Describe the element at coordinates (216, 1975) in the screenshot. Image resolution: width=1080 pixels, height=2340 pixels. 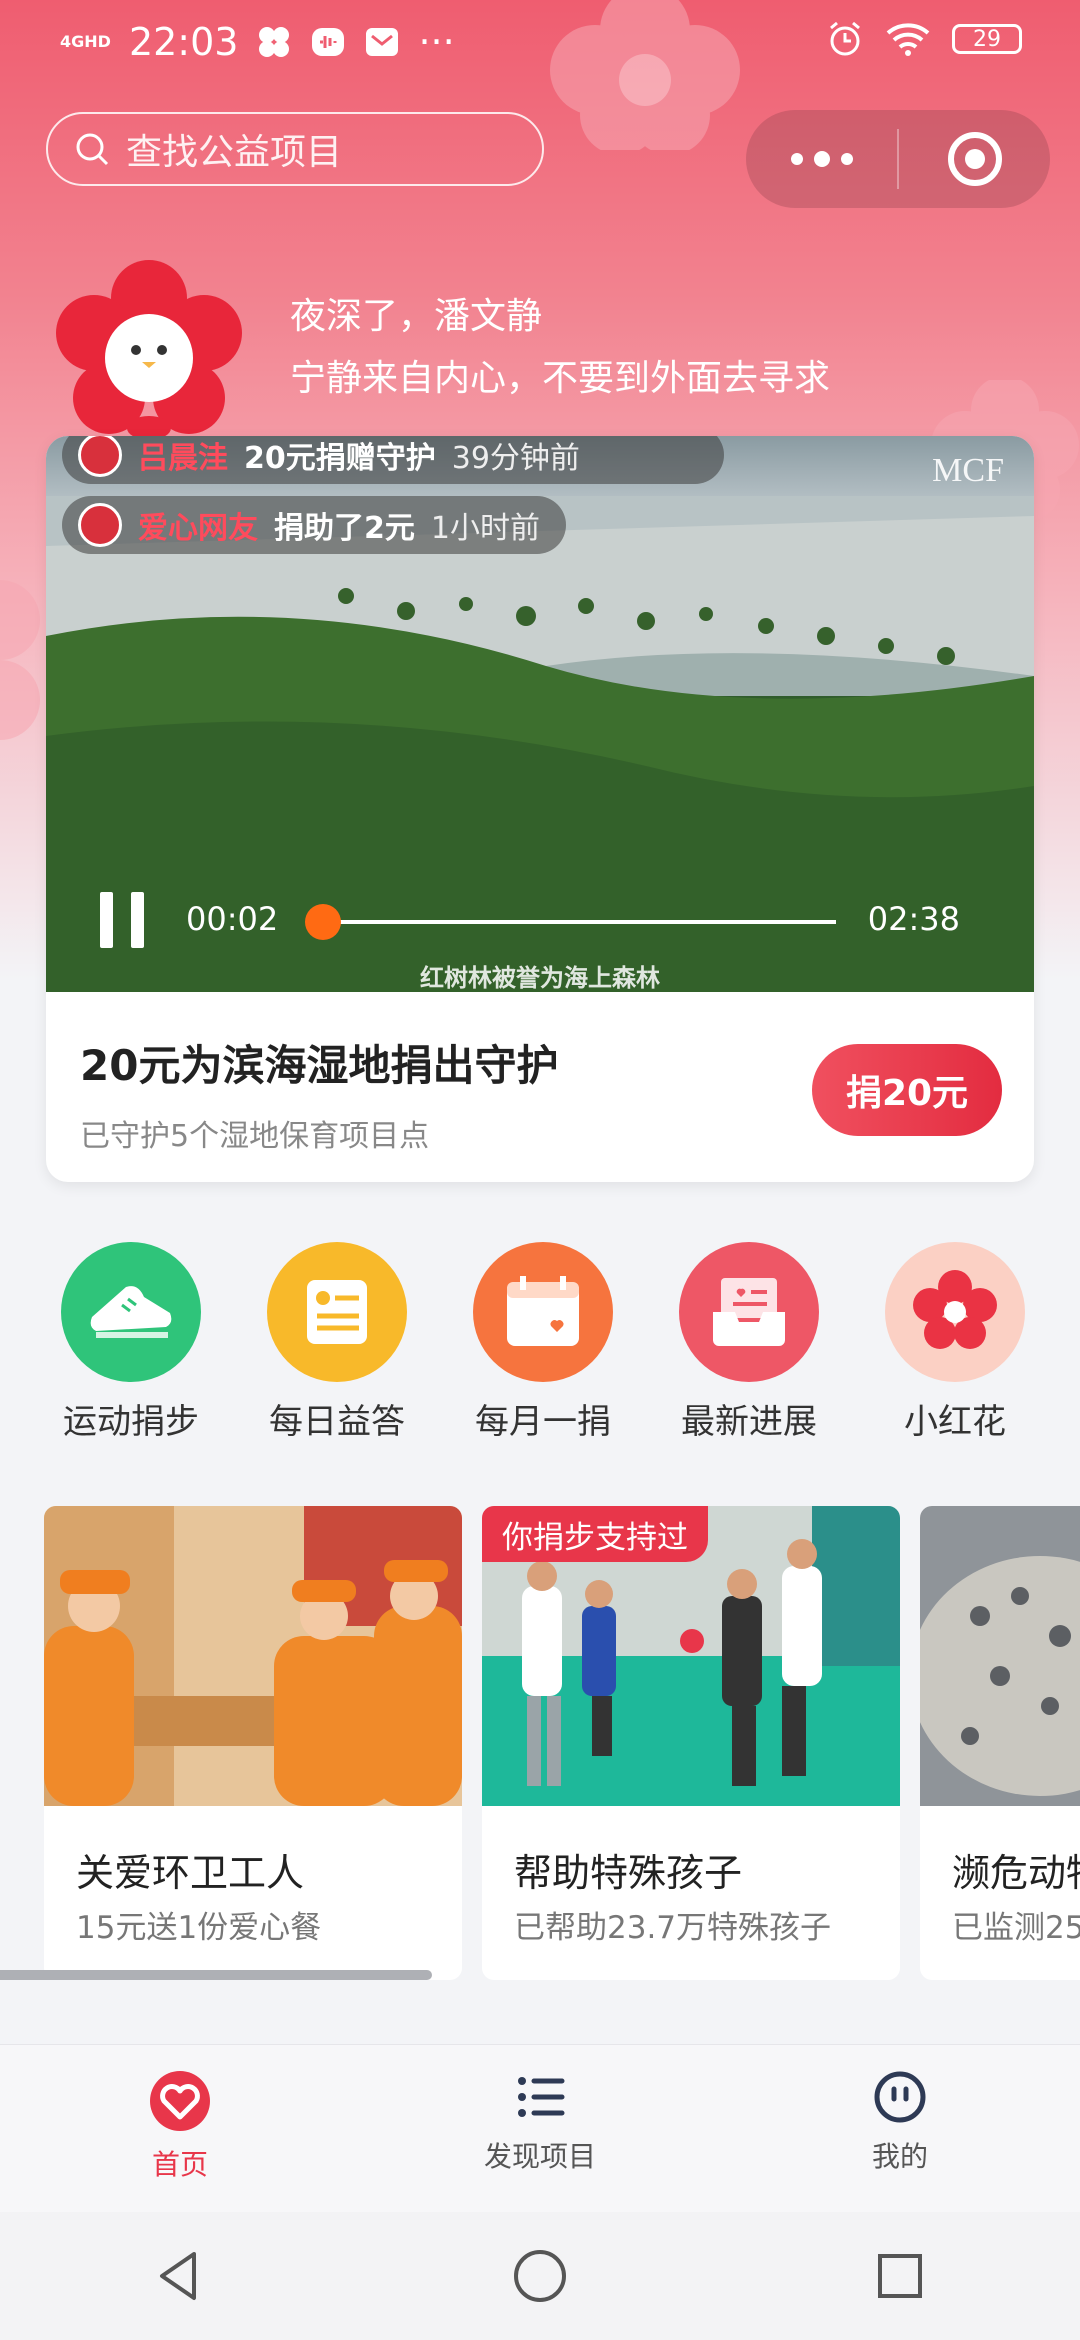
I see `carousel-scrollbar` at that location.